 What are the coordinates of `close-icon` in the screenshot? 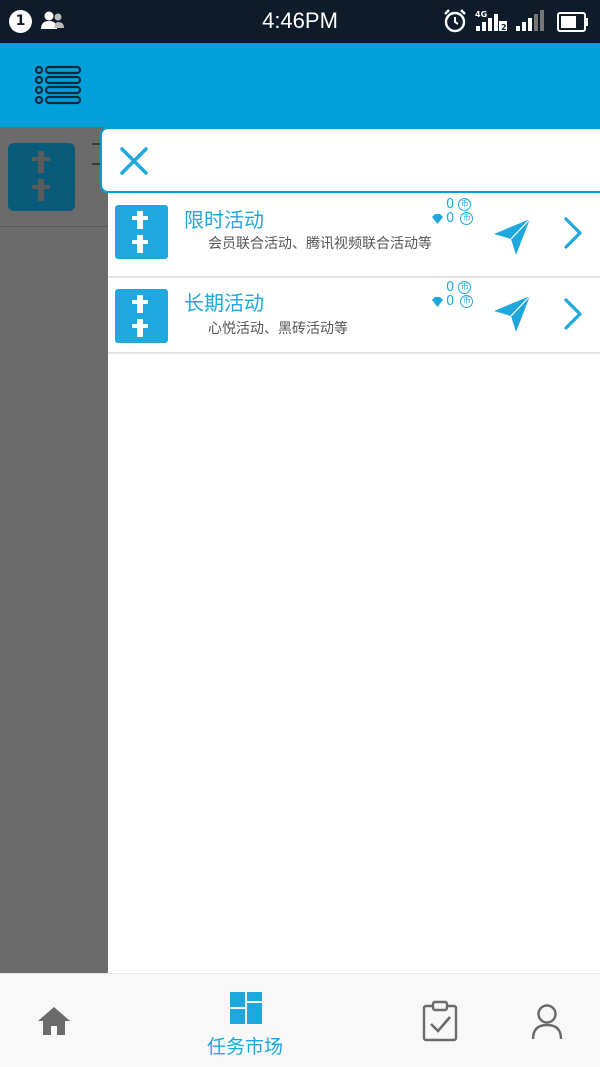 It's located at (134, 161).